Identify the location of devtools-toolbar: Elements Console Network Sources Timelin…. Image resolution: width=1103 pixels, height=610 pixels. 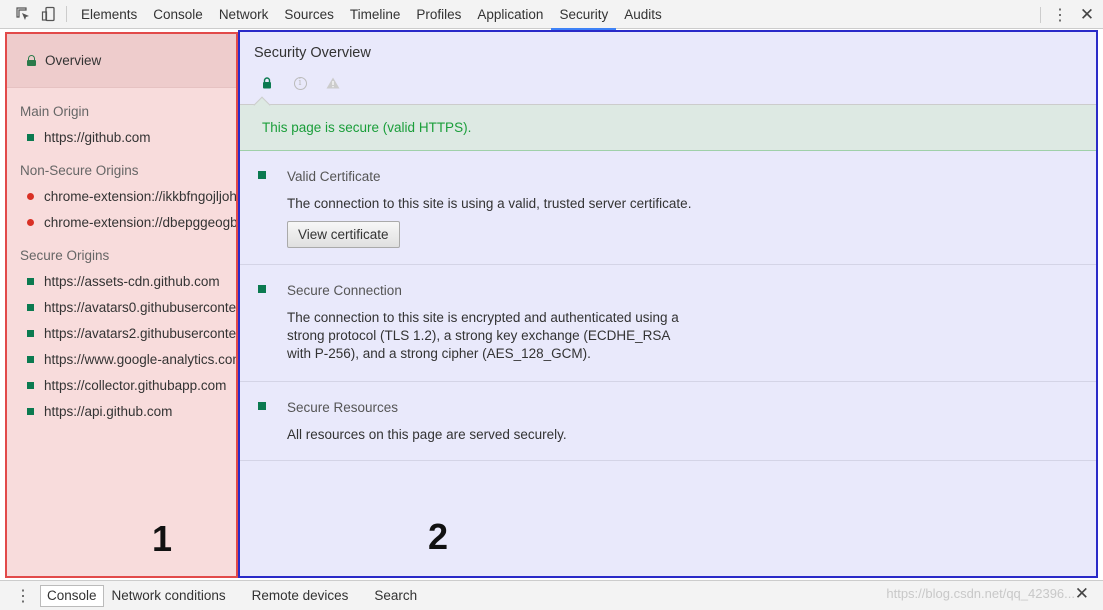
(551, 15).